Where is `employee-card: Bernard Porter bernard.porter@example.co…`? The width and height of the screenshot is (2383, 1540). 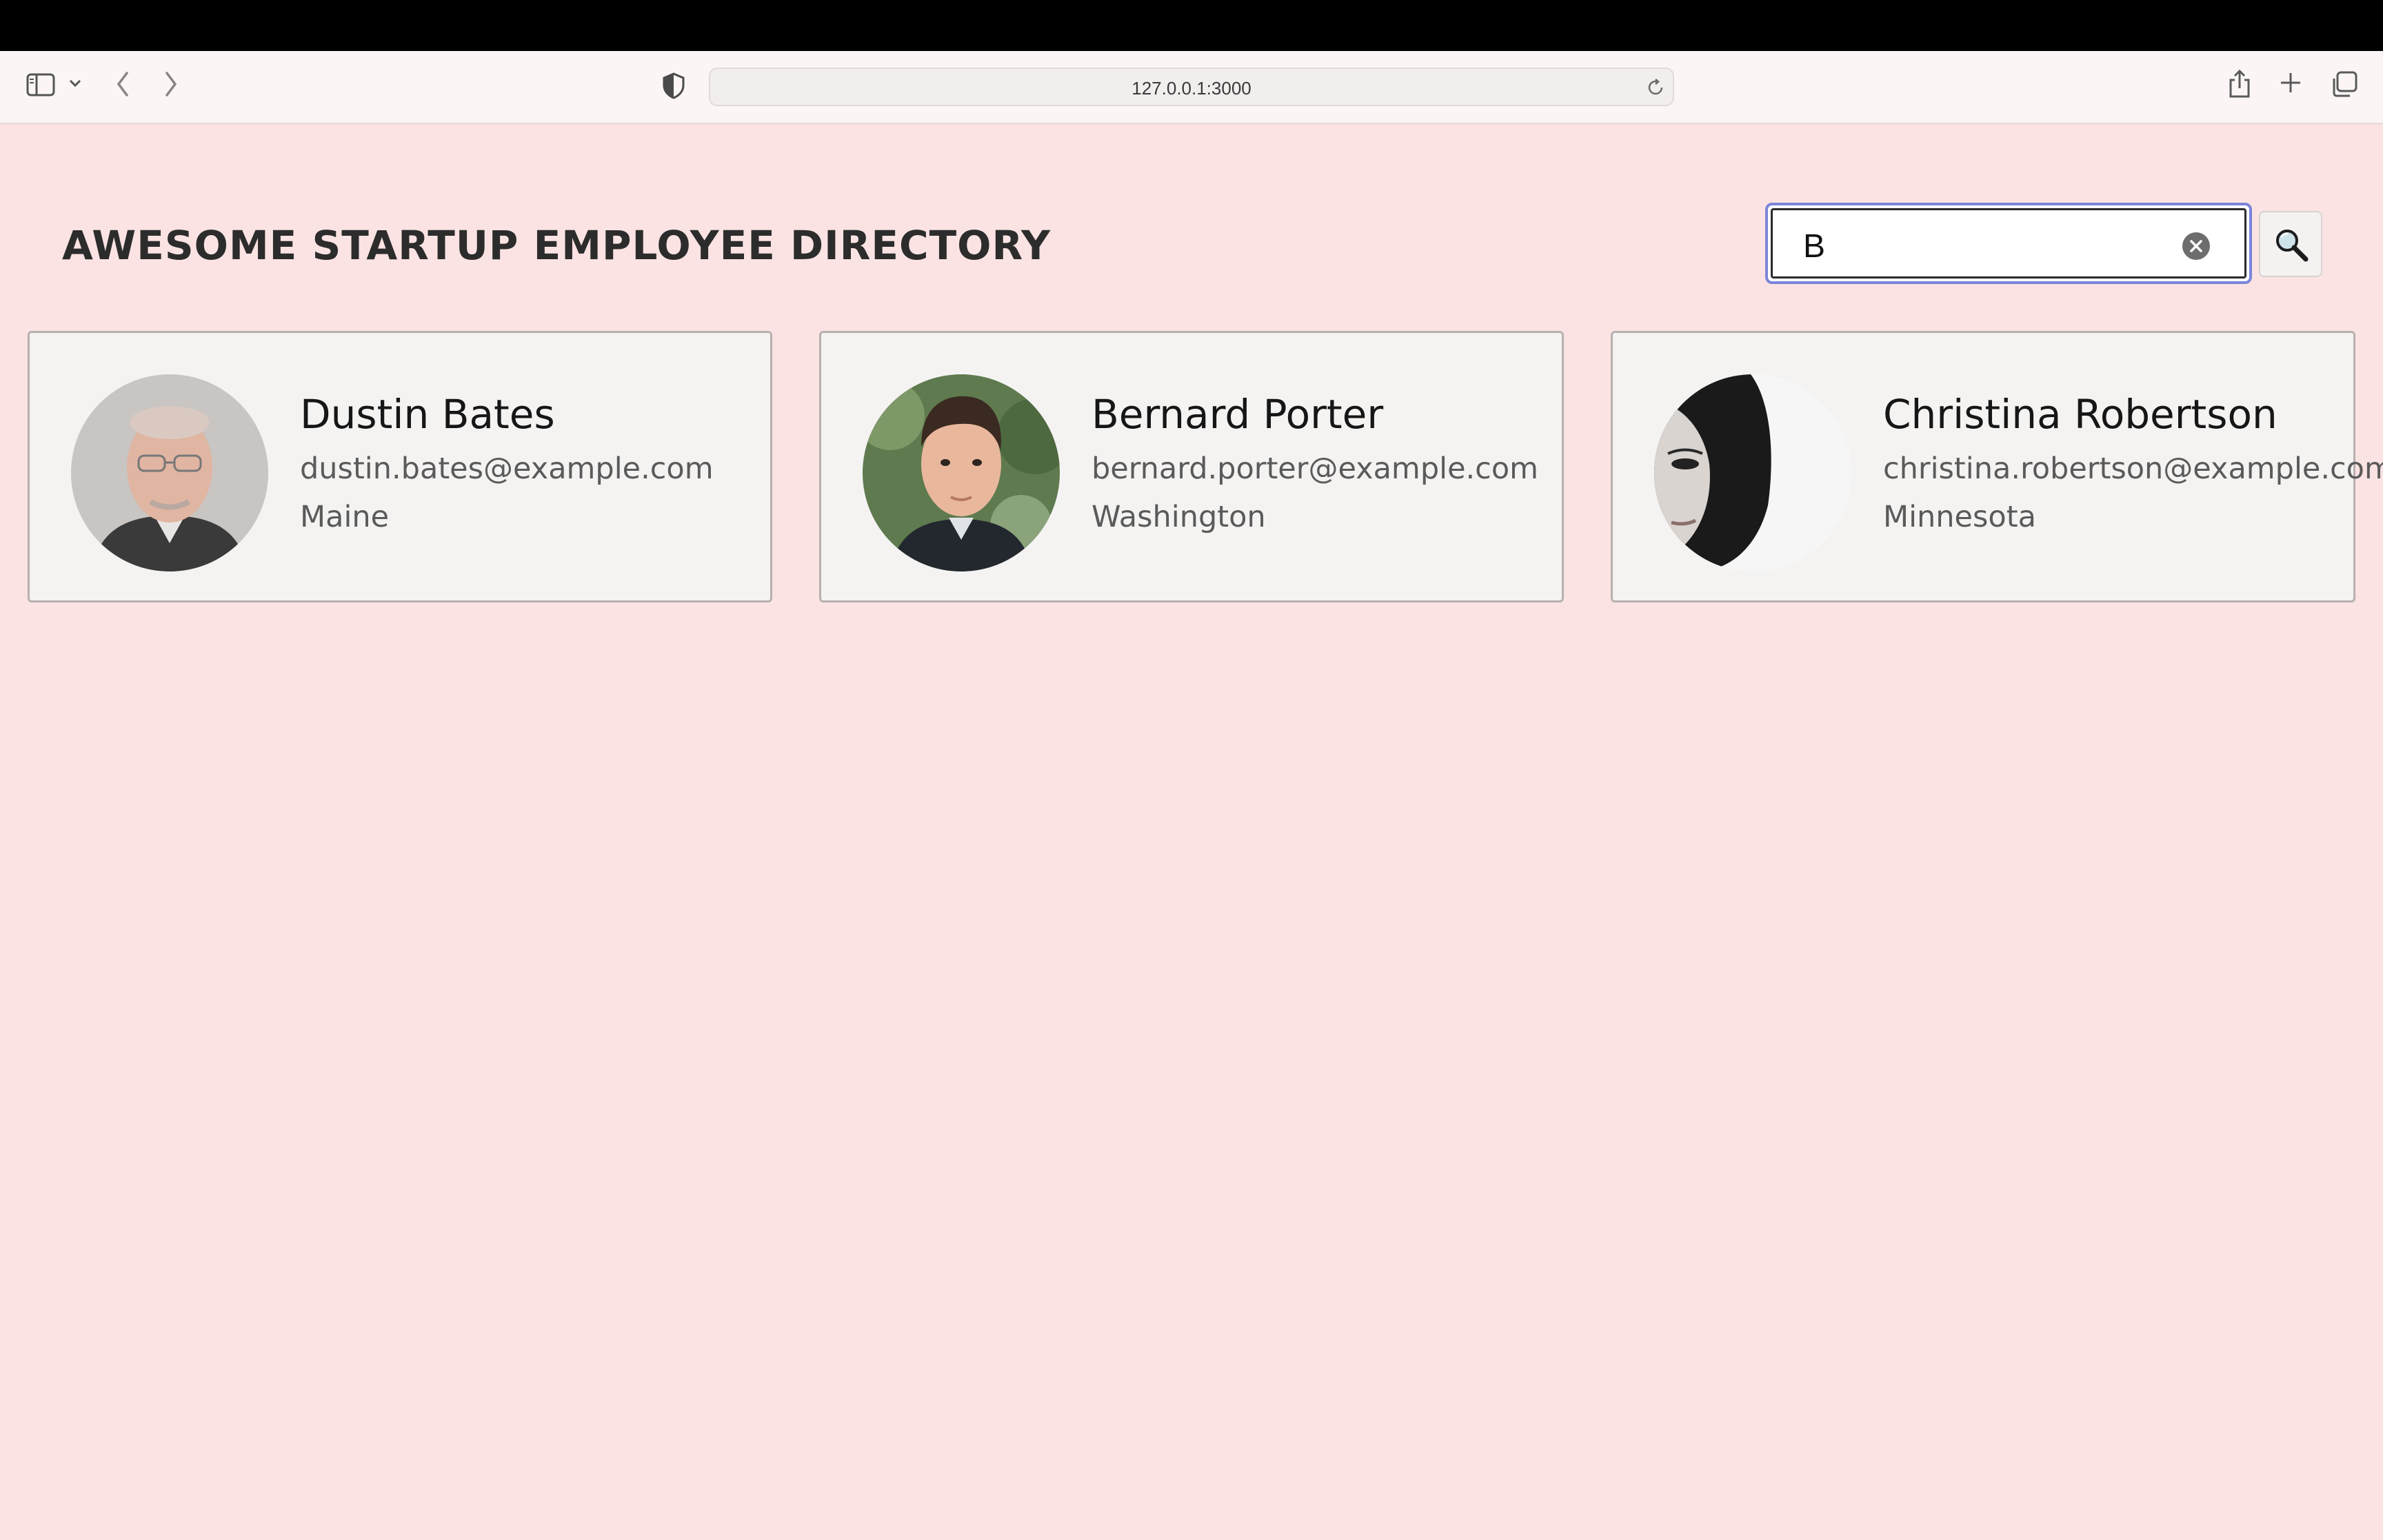
employee-card: Bernard Porter bernard.porter@example.co… is located at coordinates (1191, 467).